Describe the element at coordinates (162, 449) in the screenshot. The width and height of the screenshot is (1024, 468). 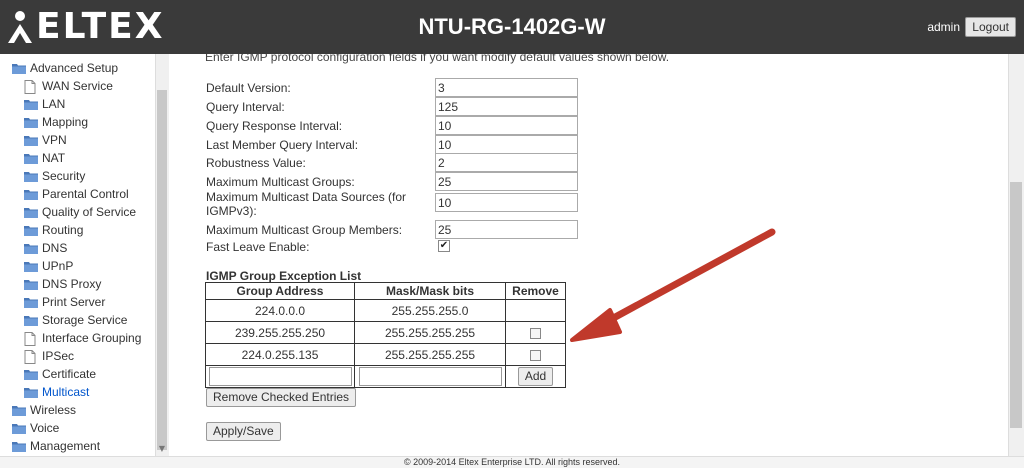
I see `scroll-down-arrow-icon: ▼` at that location.